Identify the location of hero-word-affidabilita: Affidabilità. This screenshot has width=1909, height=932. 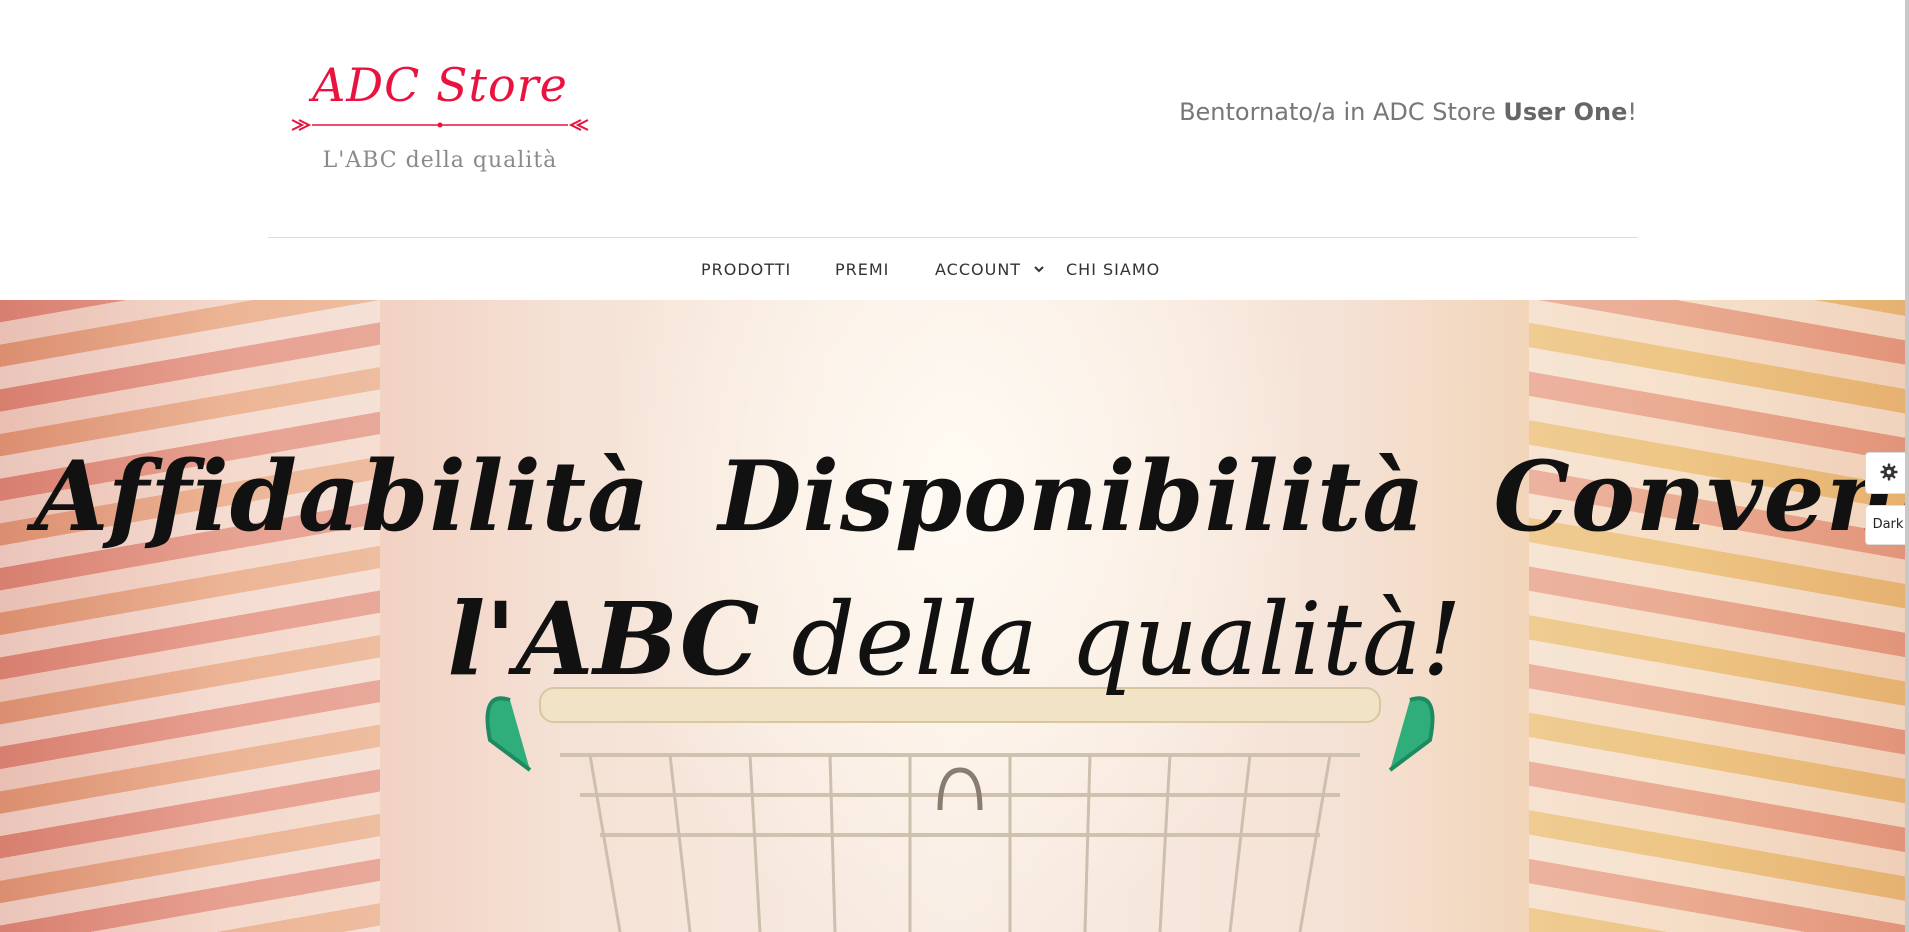
(342, 496).